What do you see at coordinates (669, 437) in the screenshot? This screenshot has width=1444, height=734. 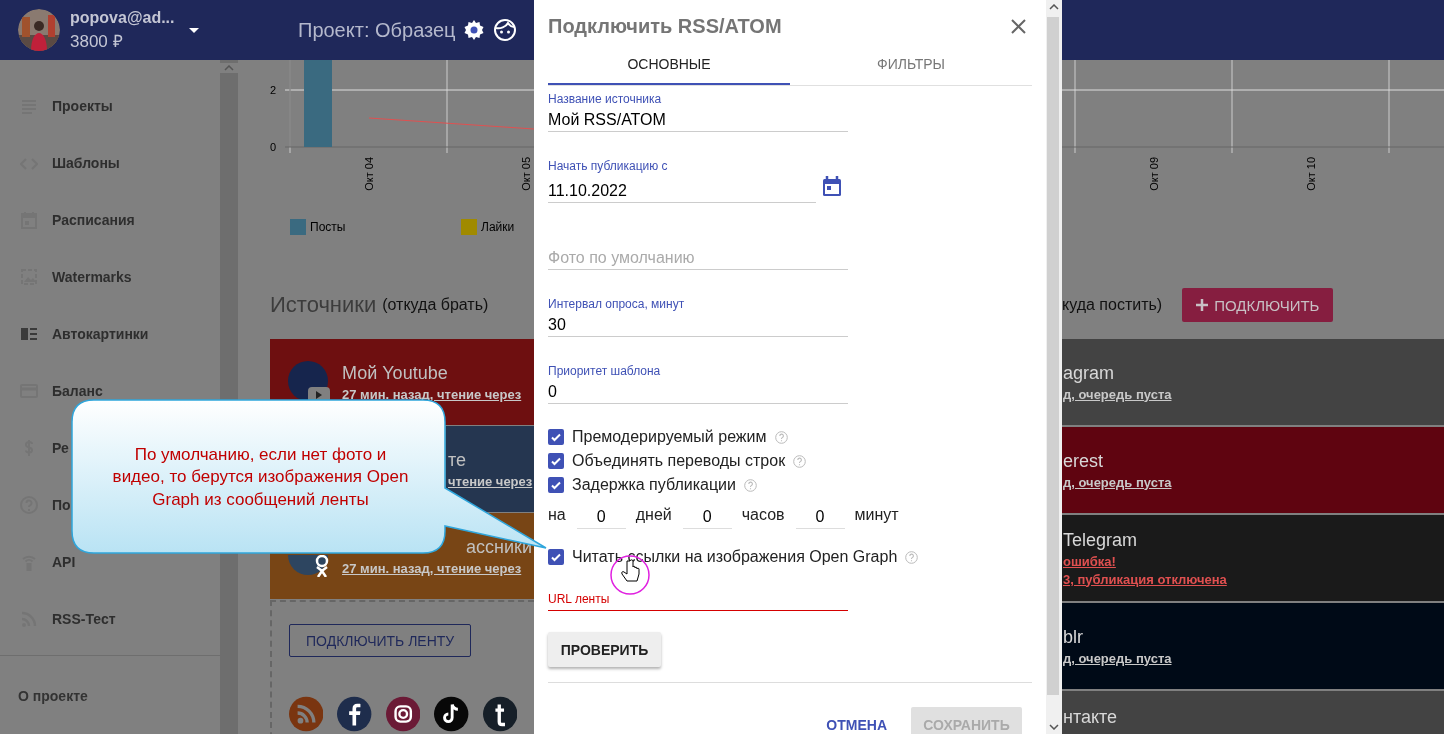 I see `checkbox-label: Премодерируемый режим` at bounding box center [669, 437].